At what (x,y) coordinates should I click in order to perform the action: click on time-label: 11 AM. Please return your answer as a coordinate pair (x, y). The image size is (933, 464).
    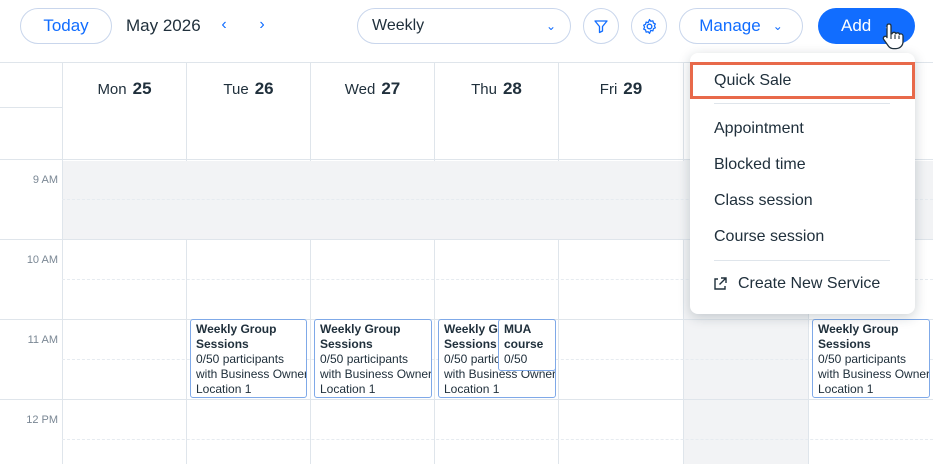
    Looking at the image, I should click on (42, 340).